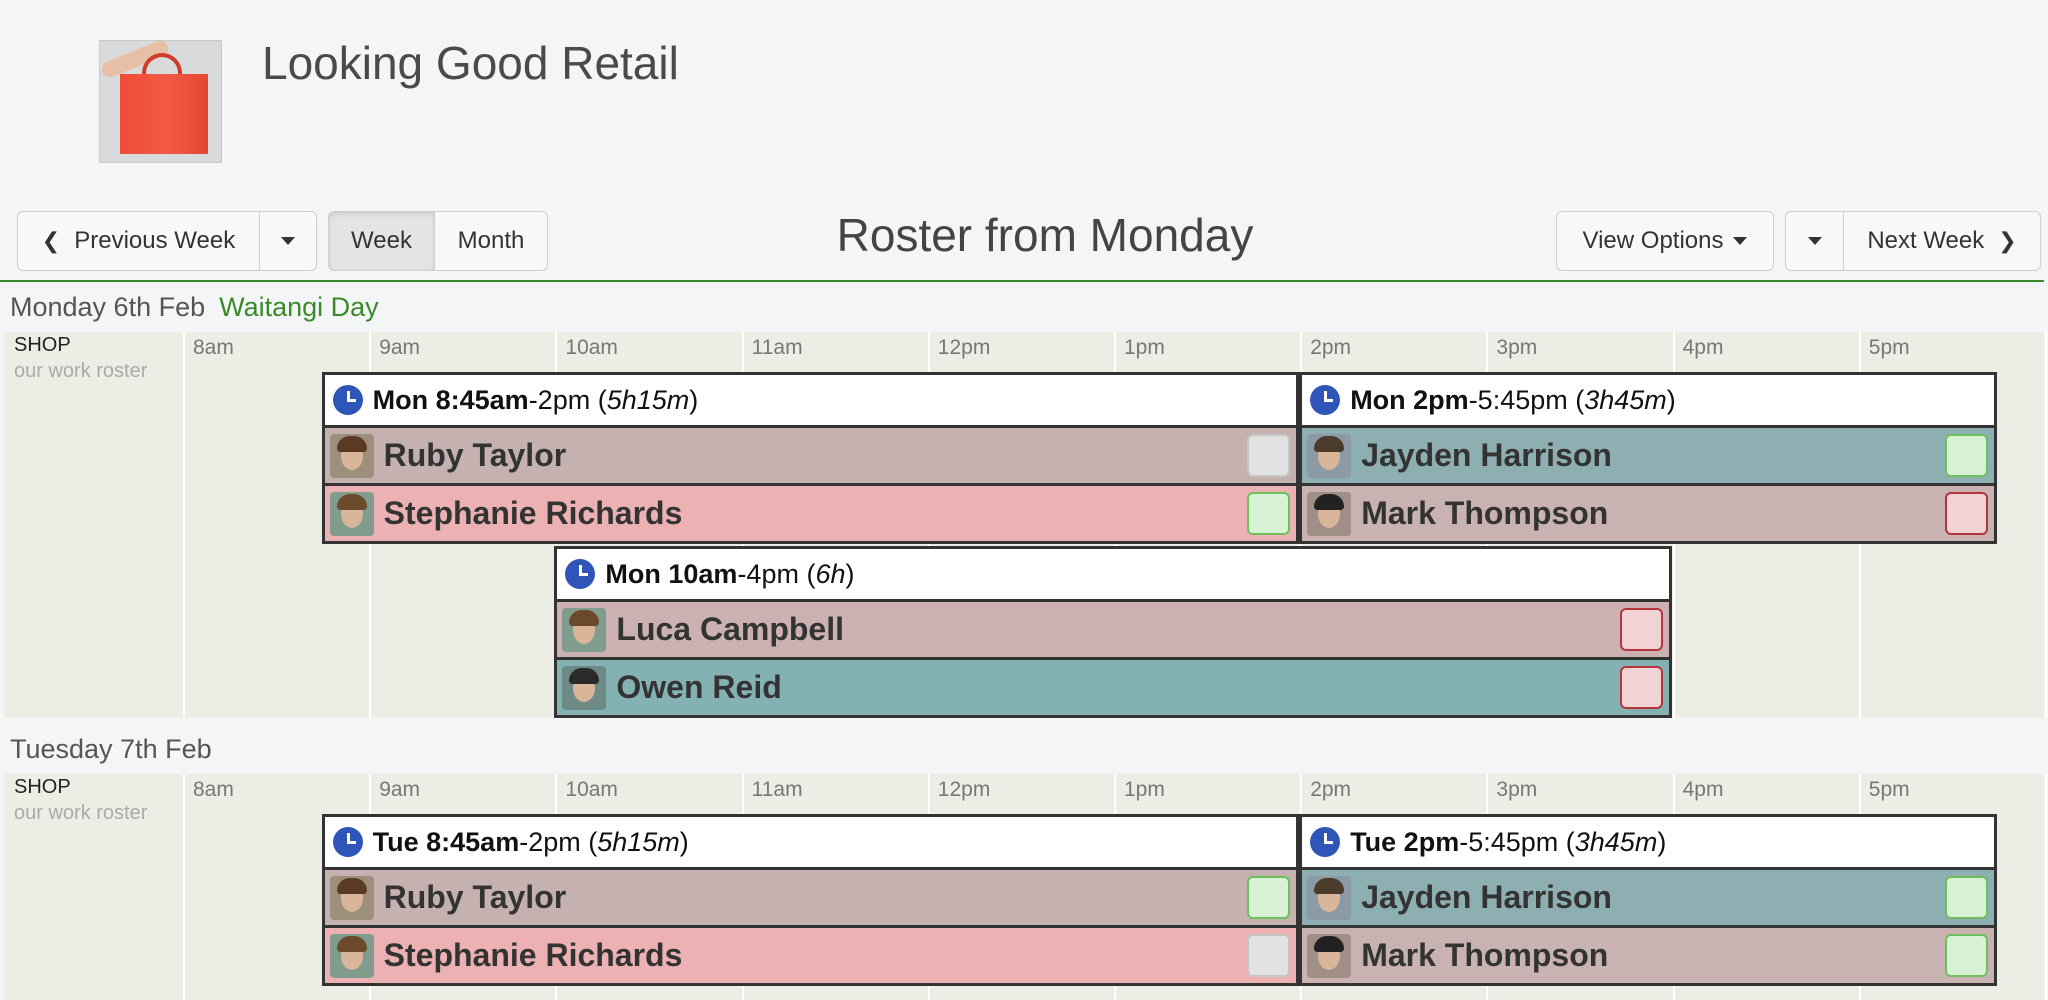 The width and height of the screenshot is (2048, 1000). What do you see at coordinates (1113, 687) in the screenshot?
I see `staff-row: Owen Reid` at bounding box center [1113, 687].